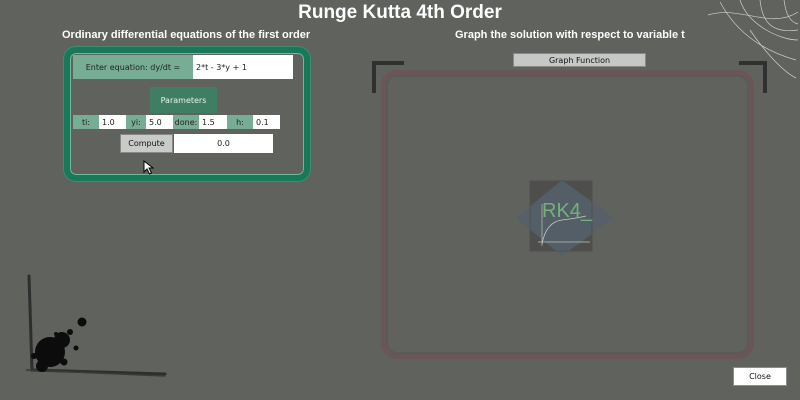 This screenshot has width=800, height=400. I want to click on close-button: Close, so click(760, 376).